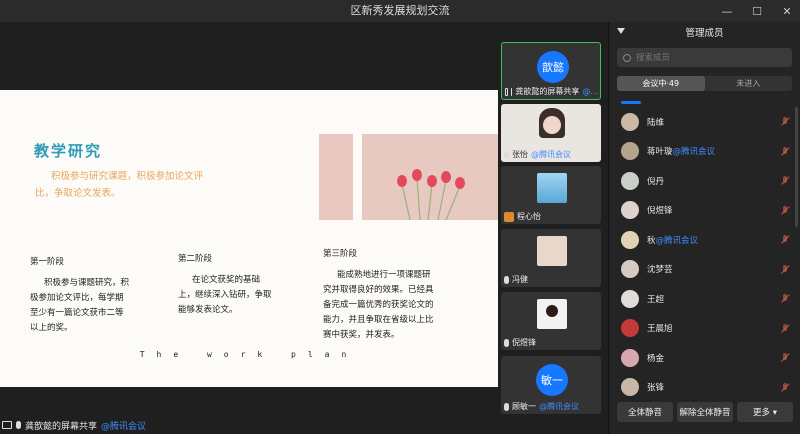  Describe the element at coordinates (336, 177) in the screenshot. I see `decorative-block` at that location.